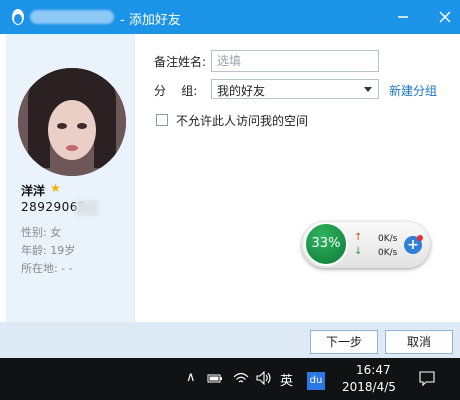  What do you see at coordinates (295, 89) in the screenshot?
I see `group-select: 我的好友` at bounding box center [295, 89].